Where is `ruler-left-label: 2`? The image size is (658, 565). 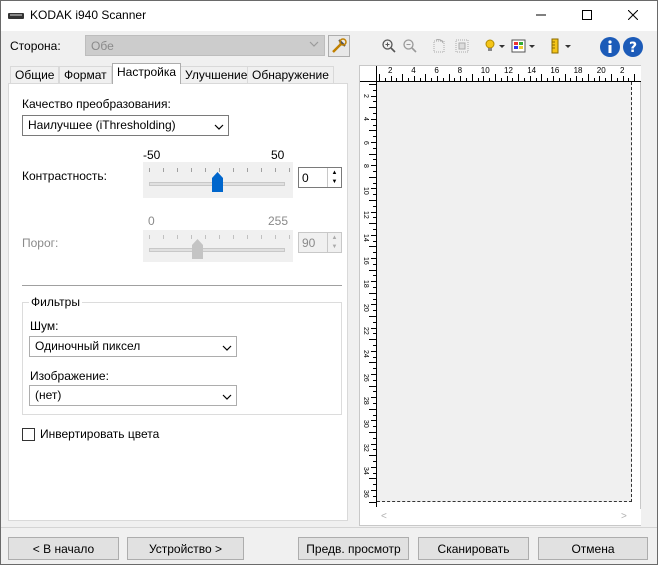
ruler-left-label: 2 is located at coordinates (365, 96).